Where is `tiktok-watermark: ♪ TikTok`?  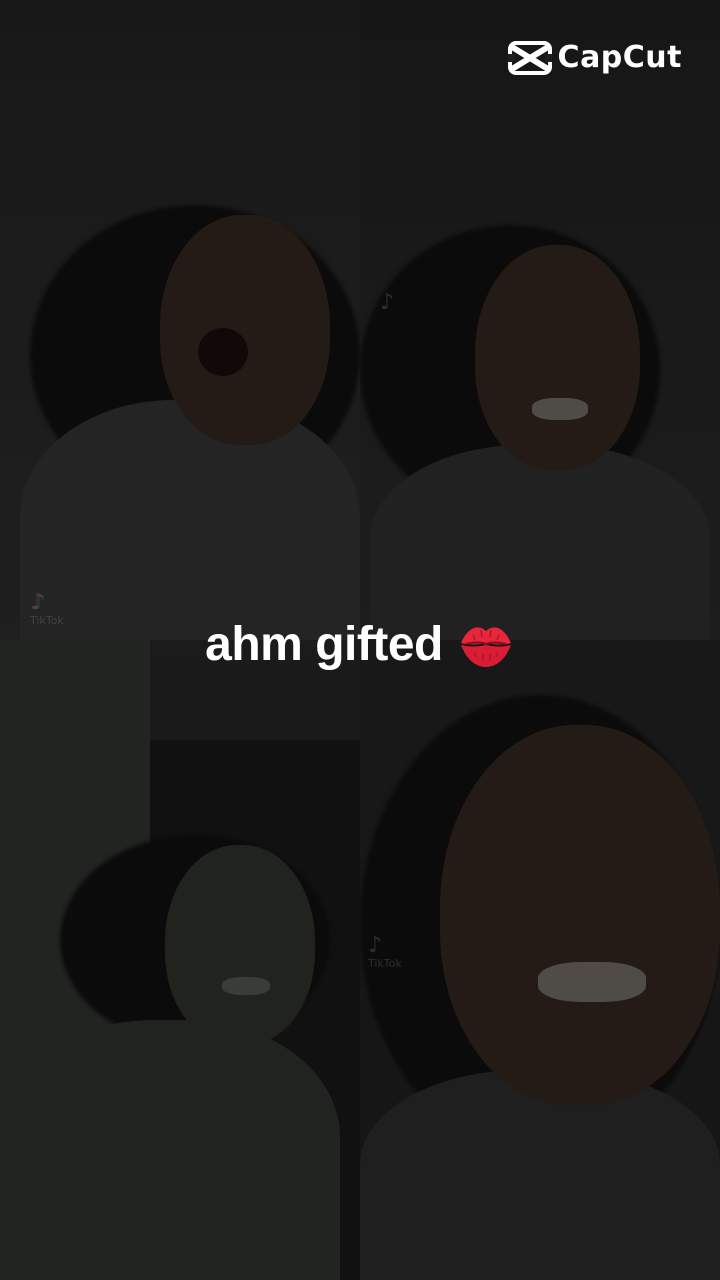 tiktok-watermark: ♪ TikTok is located at coordinates (385, 952).